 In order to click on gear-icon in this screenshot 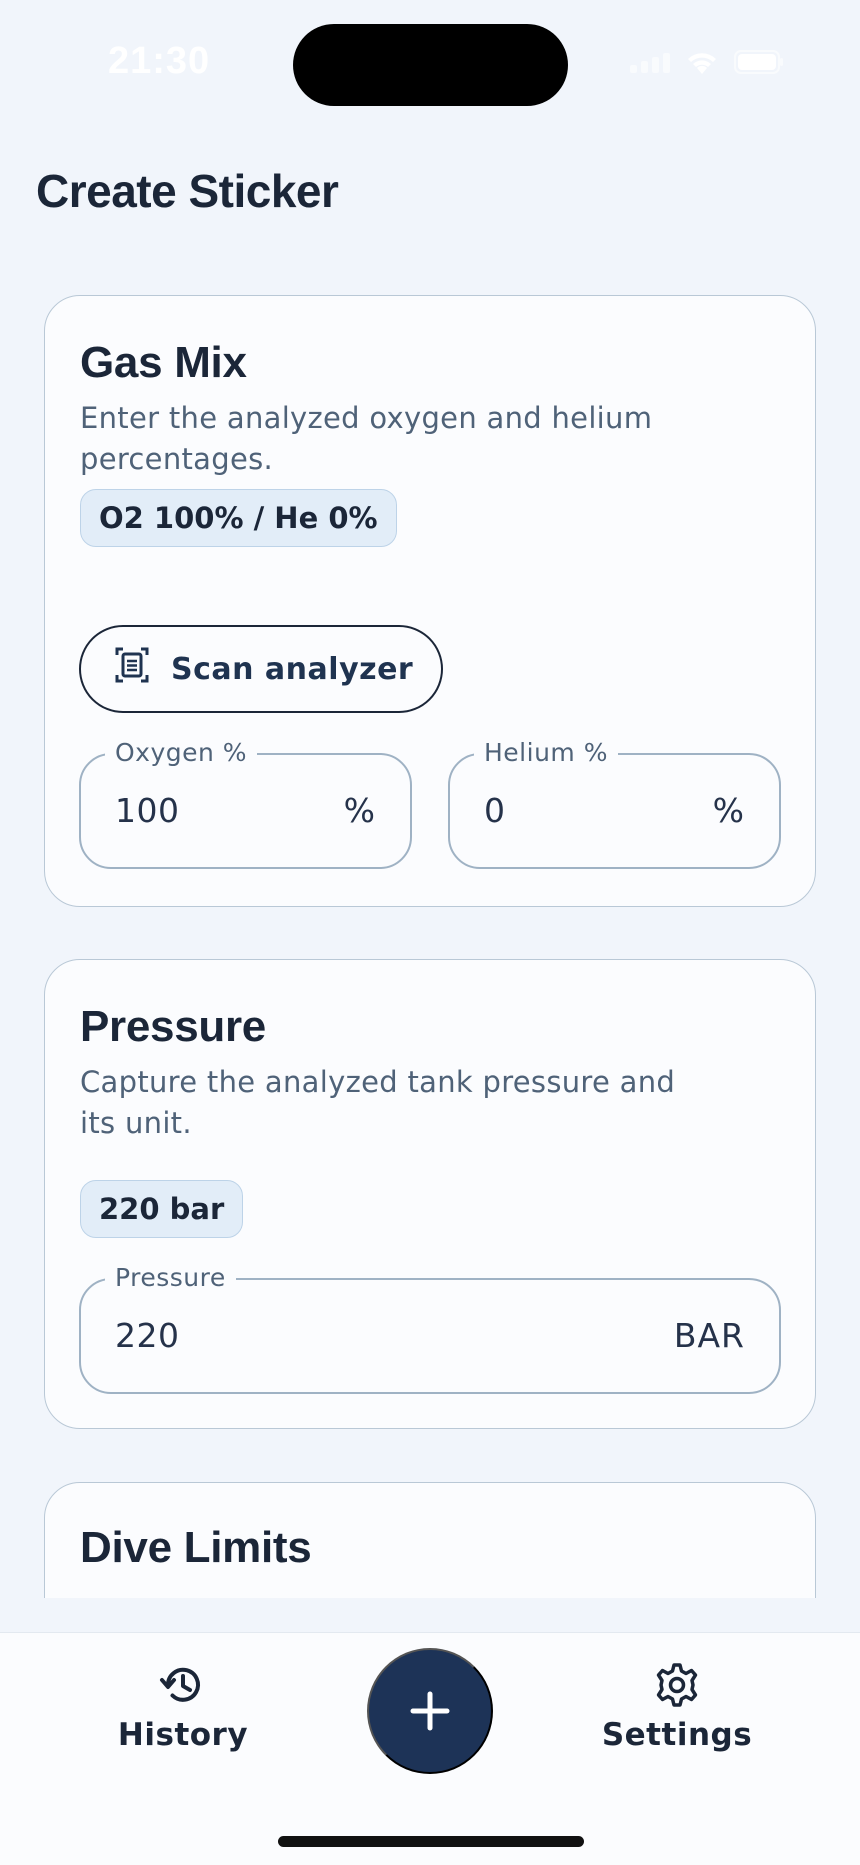, I will do `click(677, 1685)`.